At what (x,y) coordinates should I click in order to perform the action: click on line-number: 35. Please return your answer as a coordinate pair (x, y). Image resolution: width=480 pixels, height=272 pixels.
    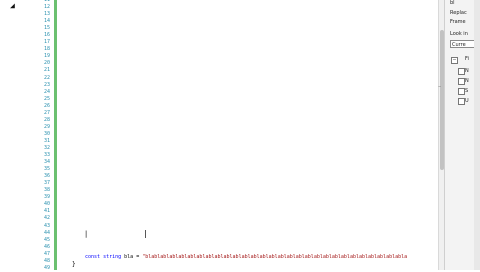
    Looking at the image, I should click on (46, 169).